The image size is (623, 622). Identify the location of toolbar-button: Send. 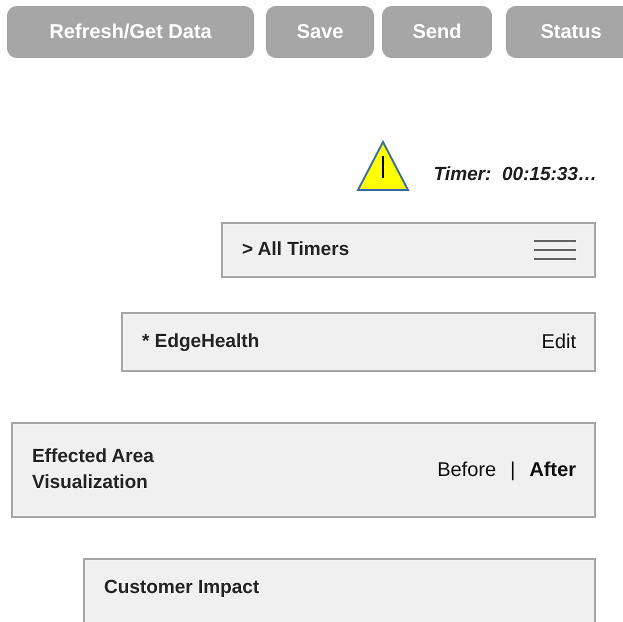
(437, 32).